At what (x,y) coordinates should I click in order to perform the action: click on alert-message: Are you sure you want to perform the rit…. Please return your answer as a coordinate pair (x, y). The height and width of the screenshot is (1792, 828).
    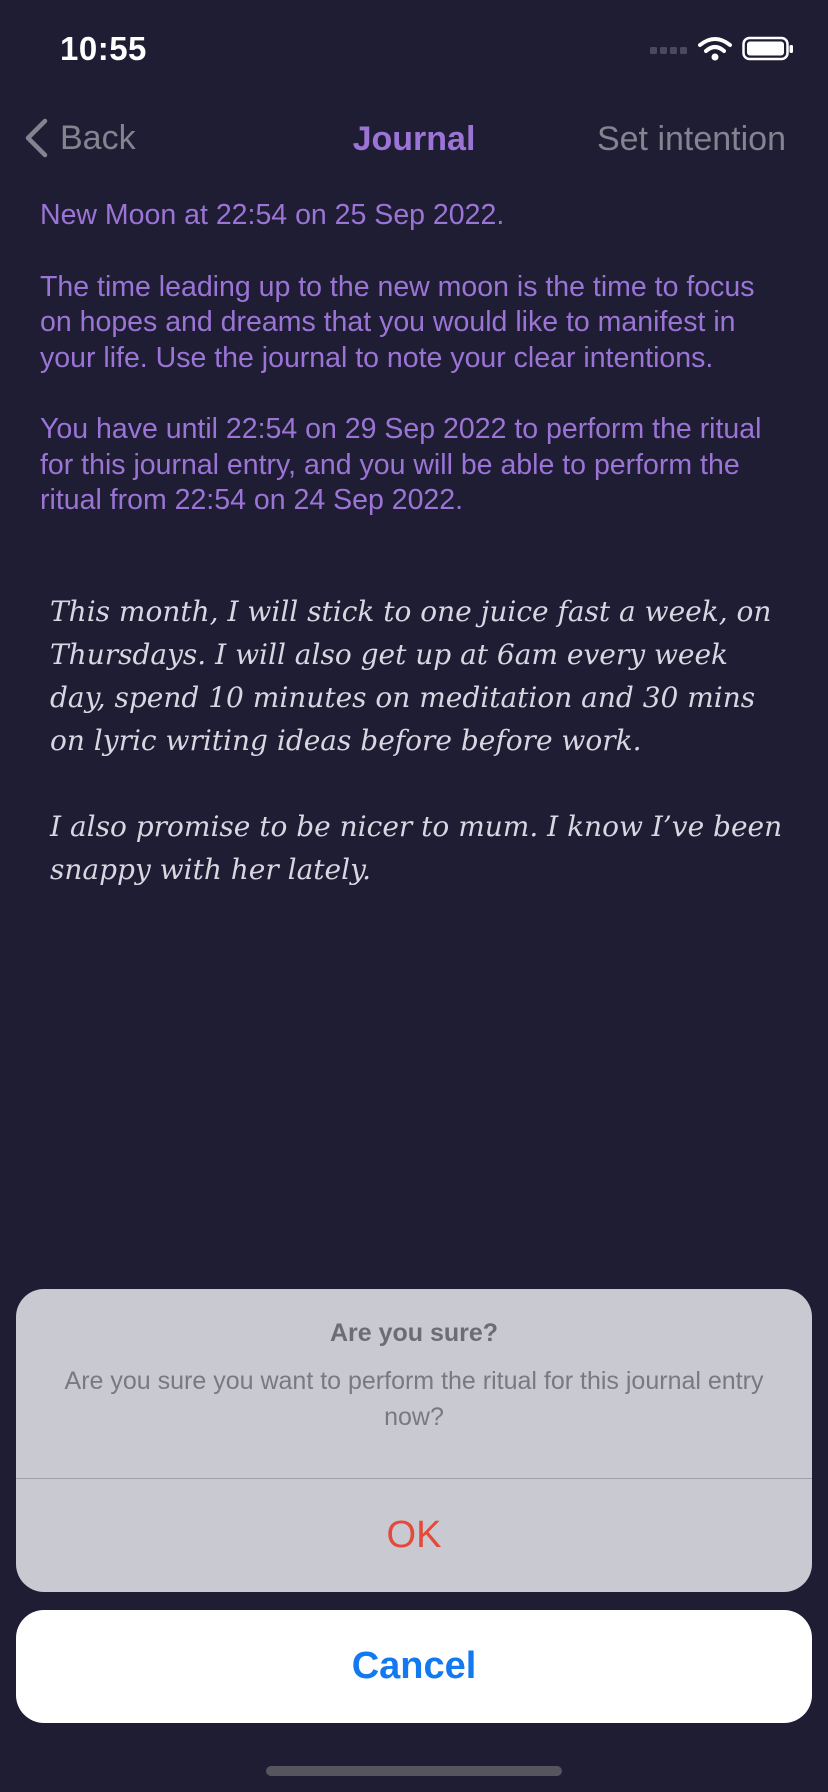
    Looking at the image, I should click on (414, 1399).